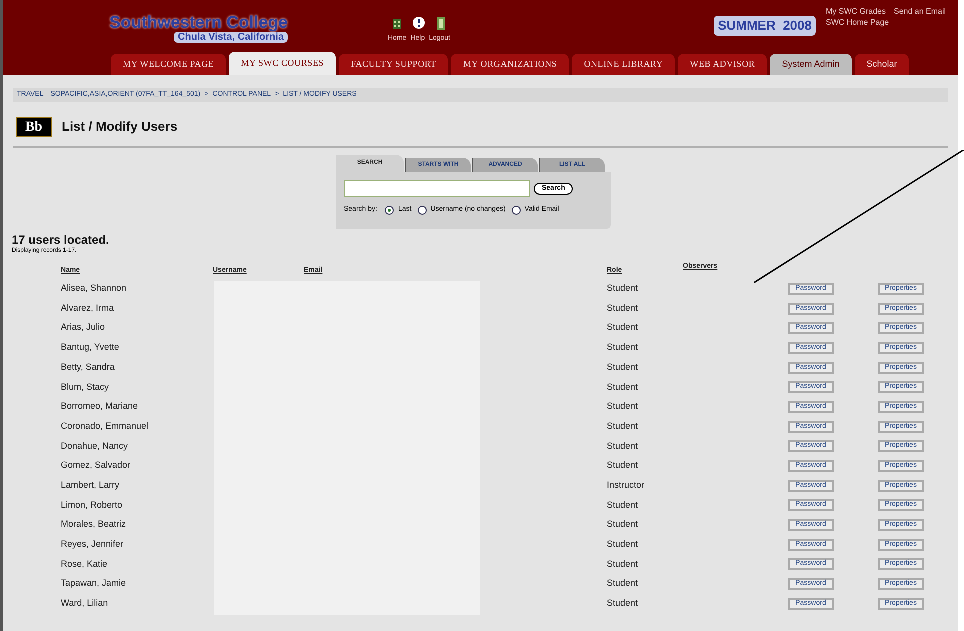 This screenshot has height=631, width=964. I want to click on header-link: My SWC Grades, so click(856, 11).